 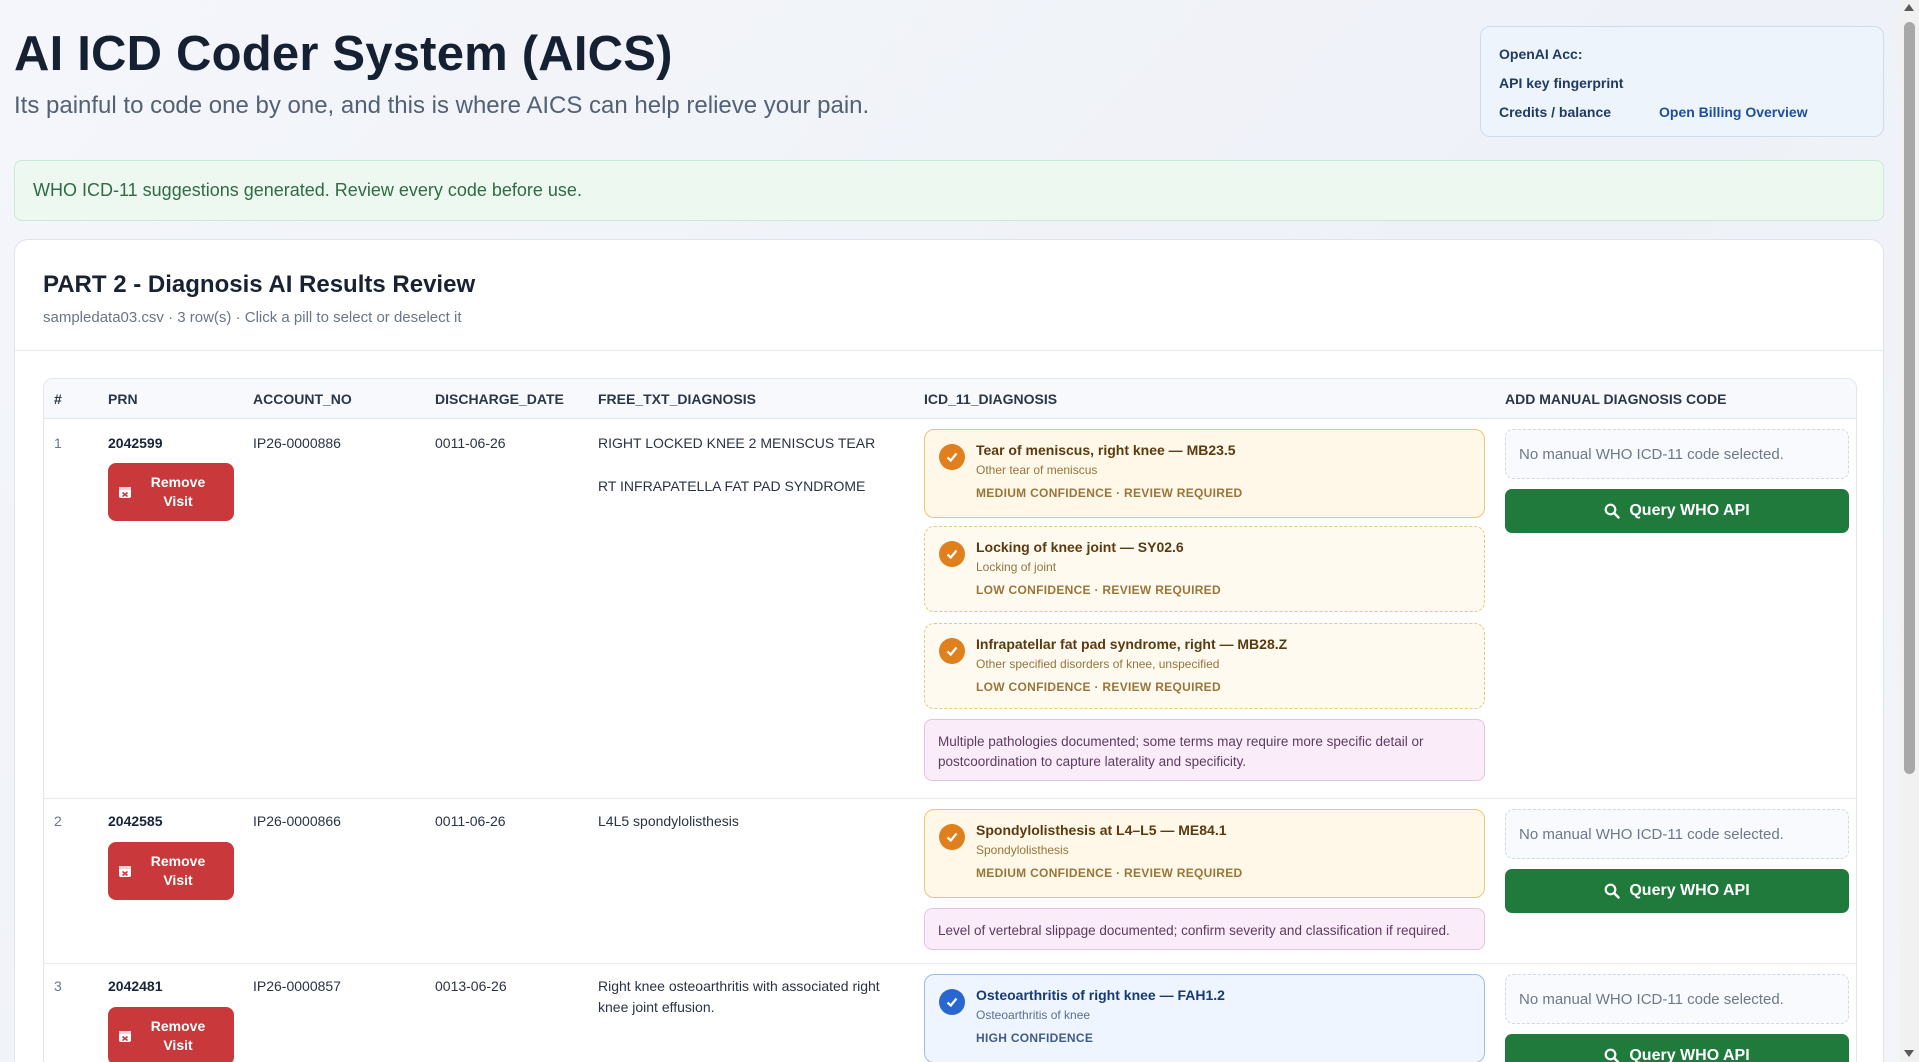 What do you see at coordinates (471, 986) in the screenshot?
I see `discharge-date-value: 0013-06-26` at bounding box center [471, 986].